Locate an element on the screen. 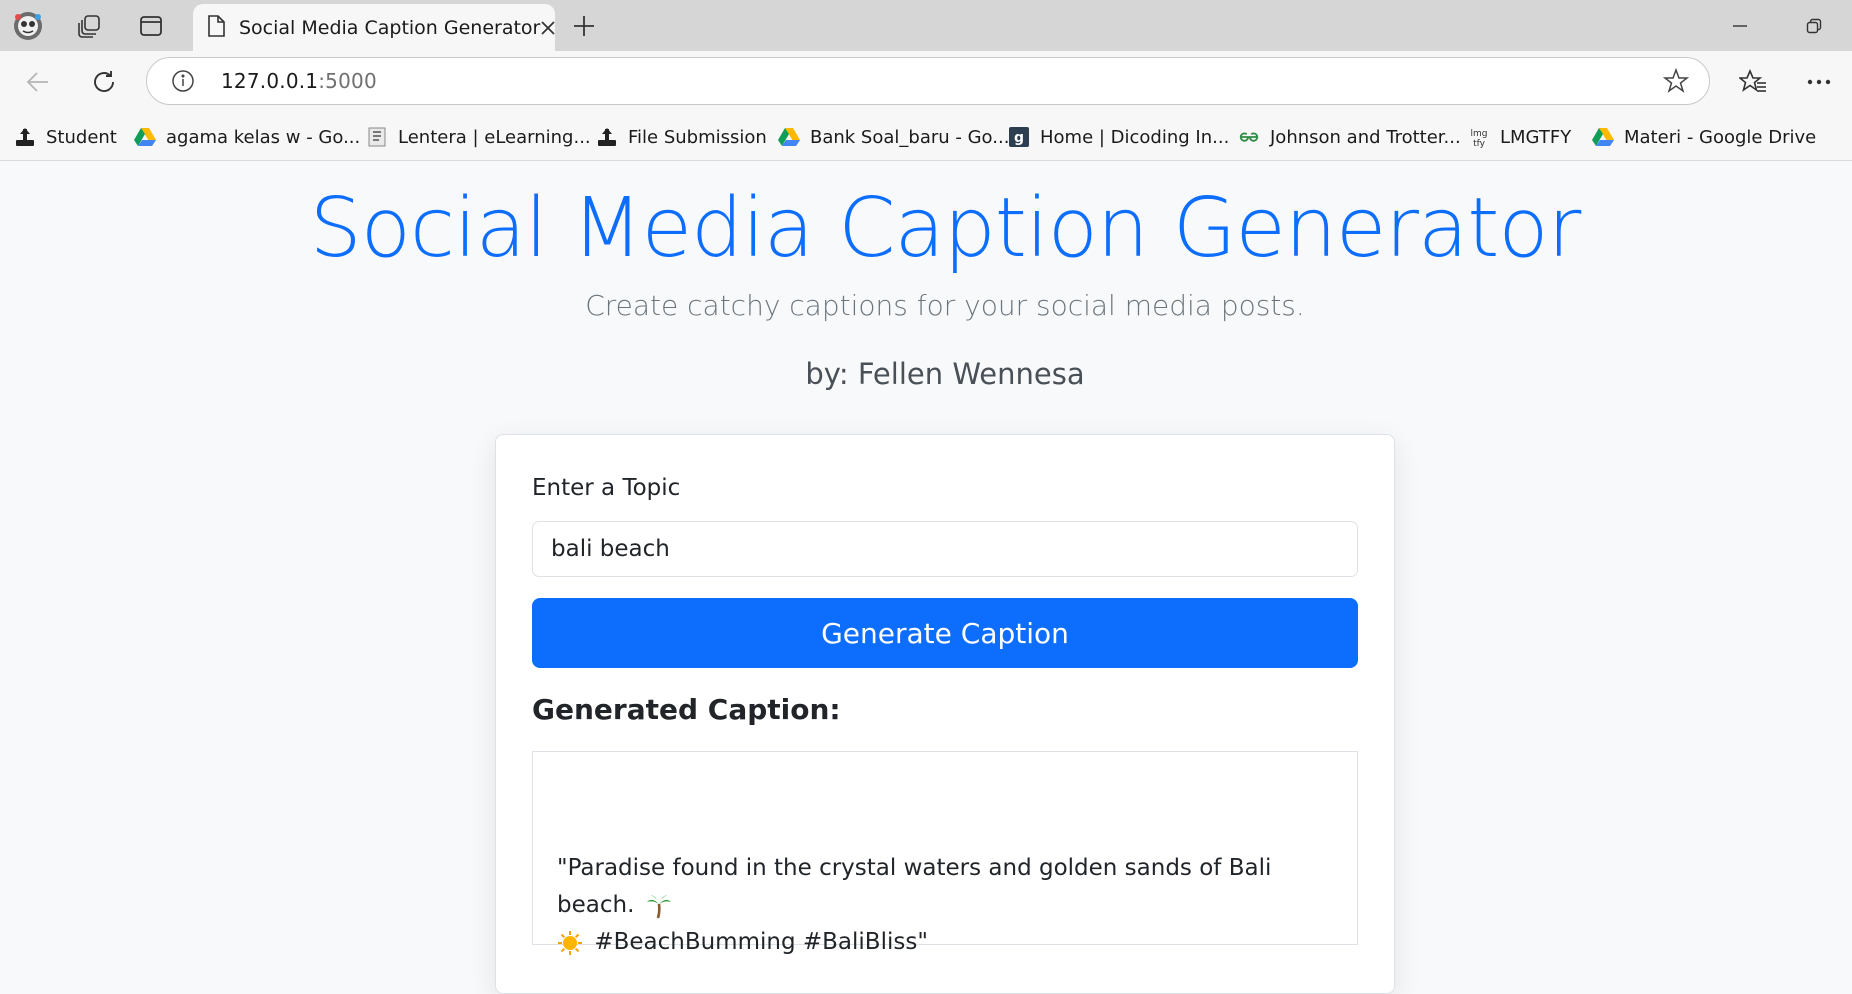  page-title: Social Media Caption Generator is located at coordinates (945, 228).